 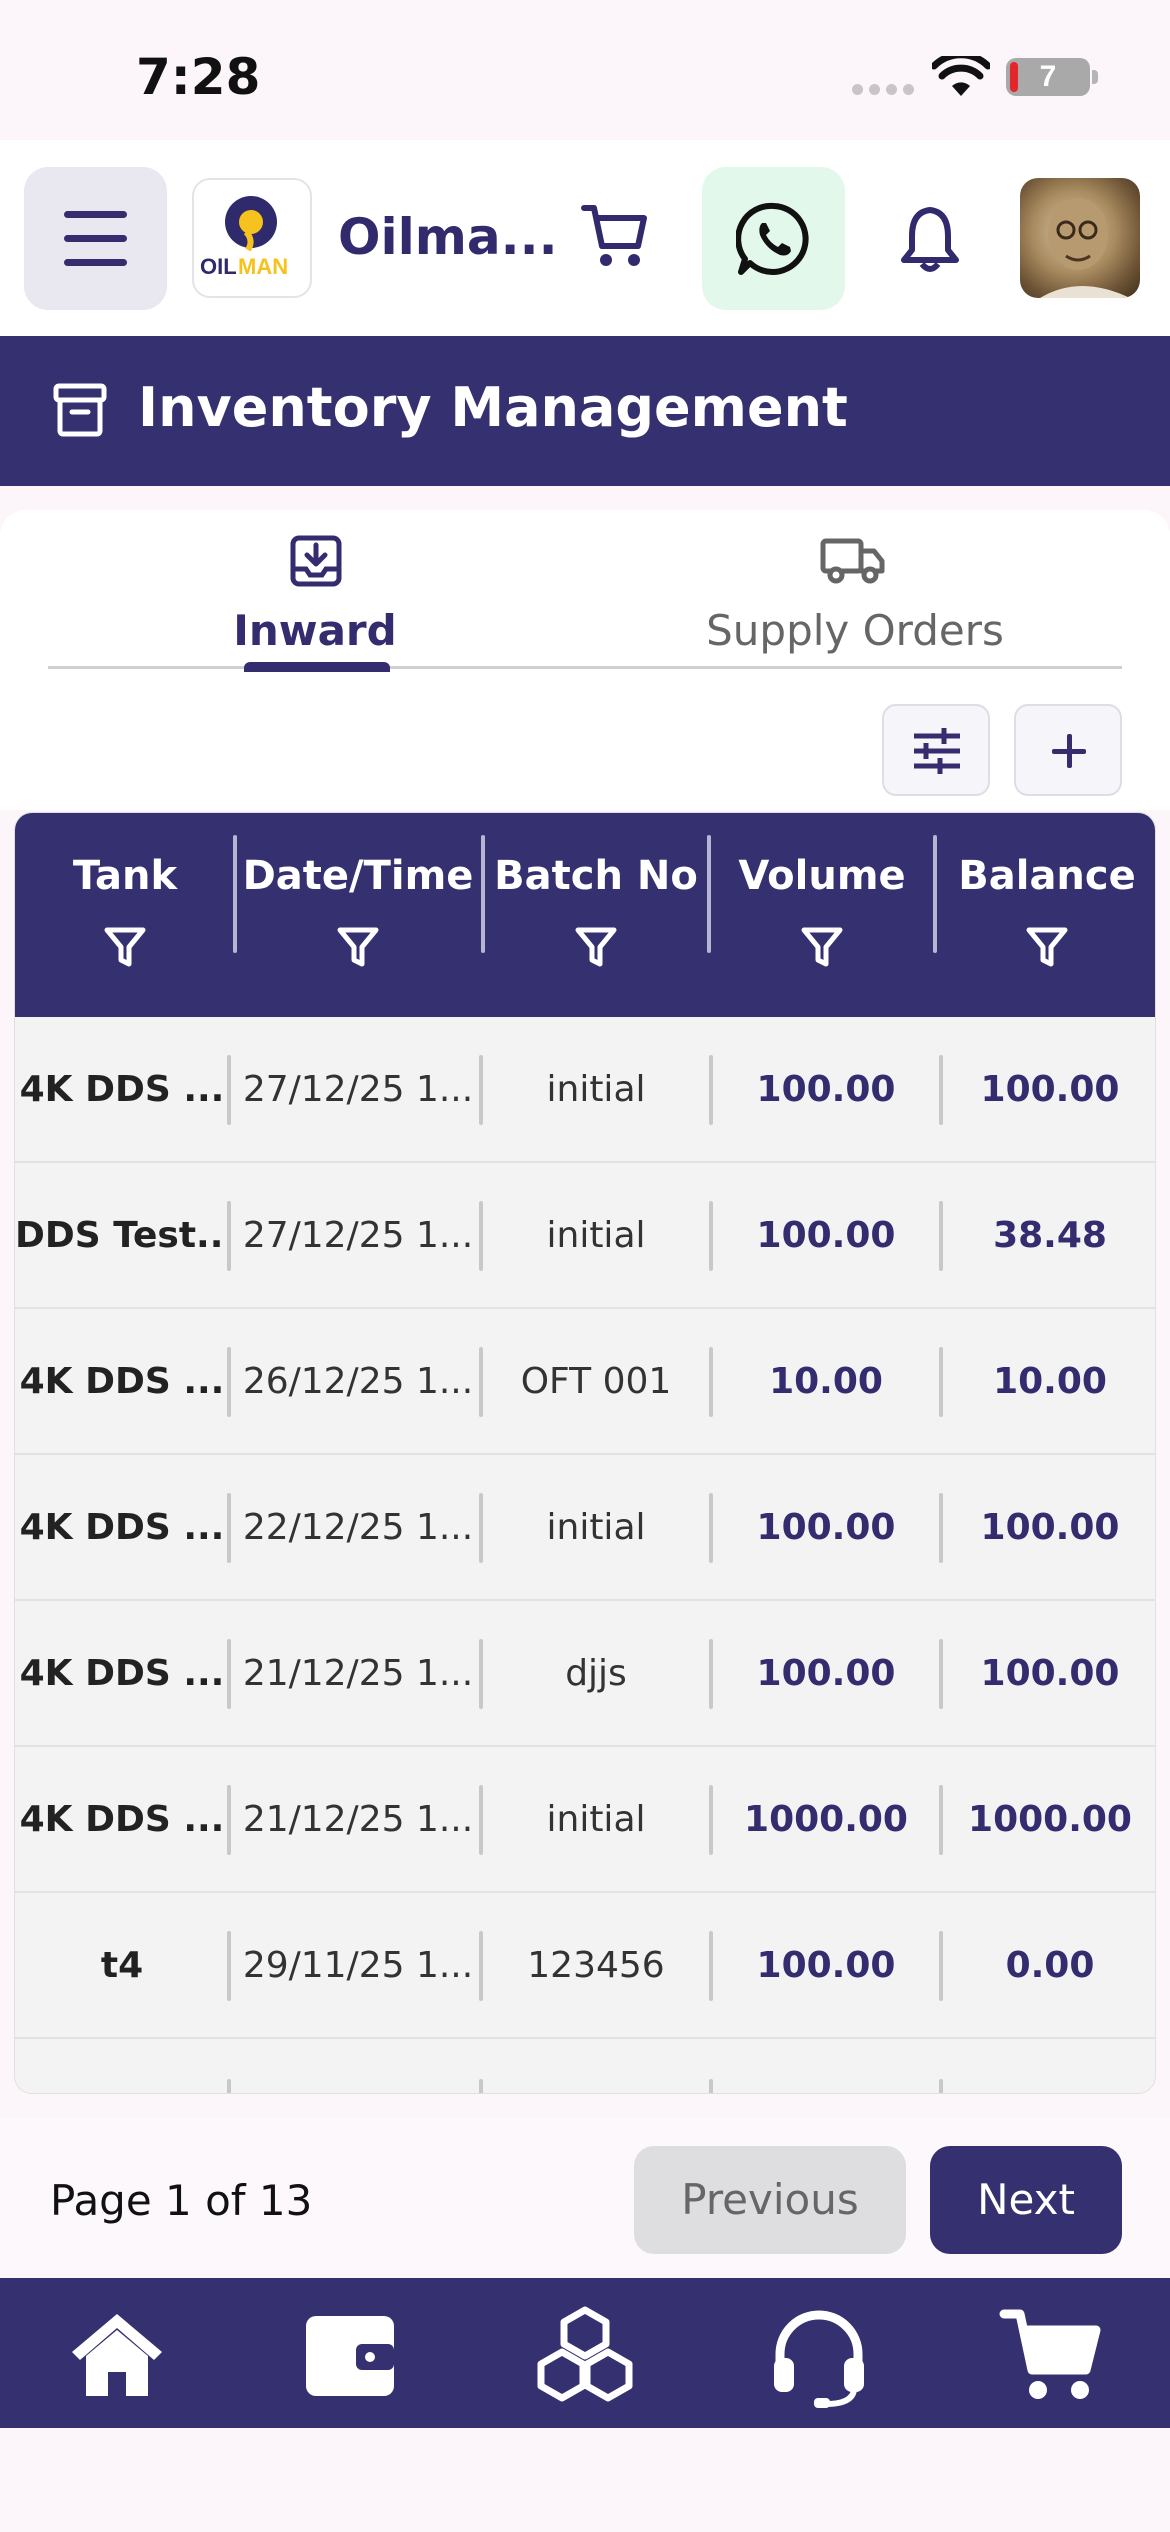 I want to click on wallet-icon, so click(x=351, y=2355).